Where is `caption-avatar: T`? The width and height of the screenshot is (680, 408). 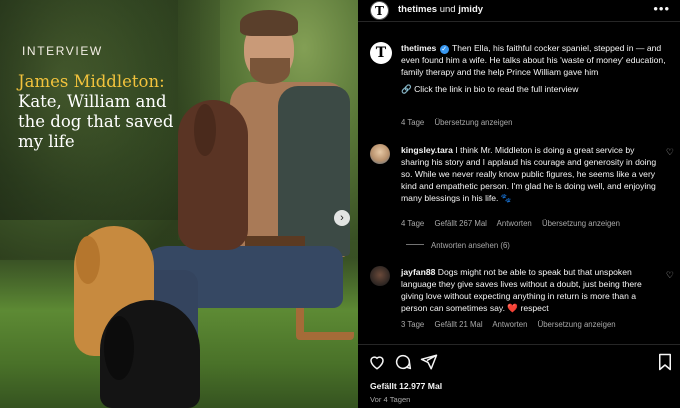
caption-avatar: T is located at coordinates (381, 53).